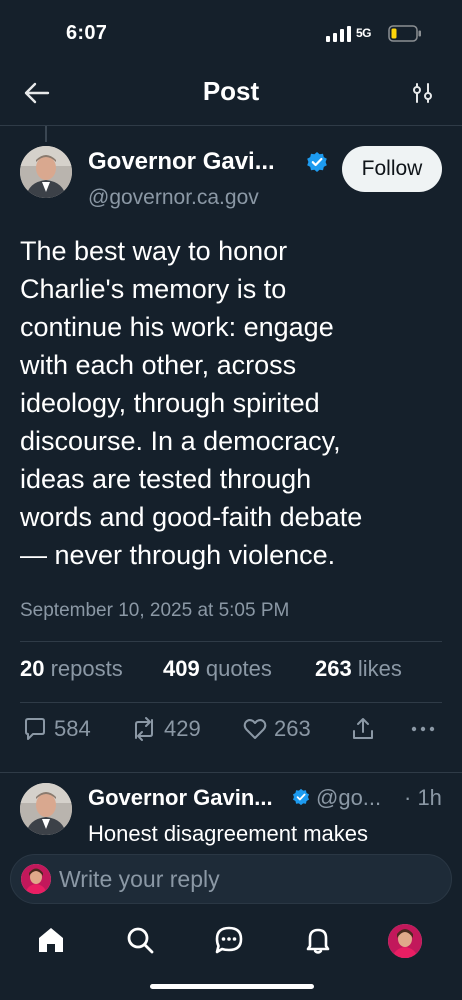 This screenshot has width=462, height=1000. Describe the element at coordinates (231, 35) in the screenshot. I see `status-bar: 6:07 5G` at that location.